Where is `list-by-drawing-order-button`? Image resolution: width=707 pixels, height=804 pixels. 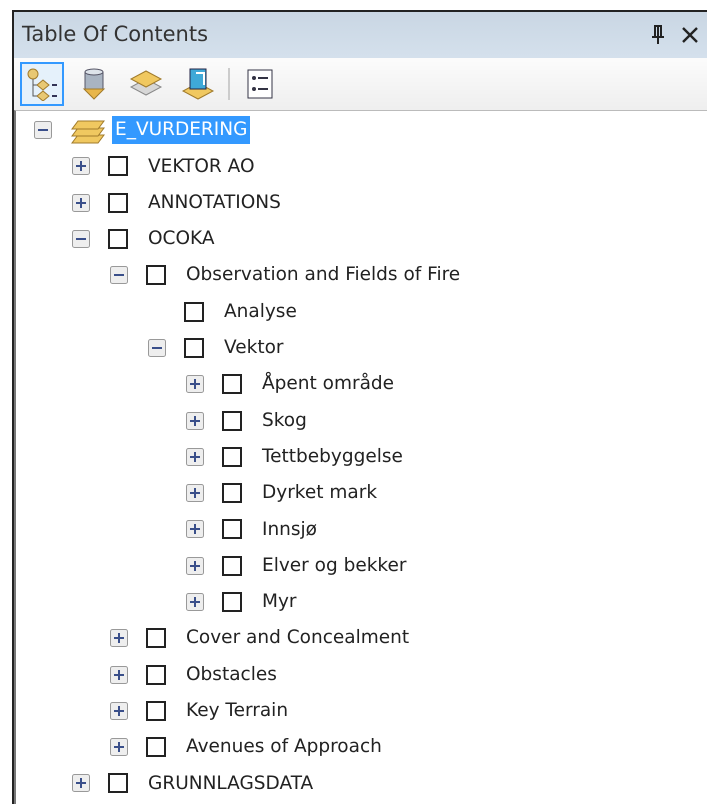 list-by-drawing-order-button is located at coordinates (42, 84).